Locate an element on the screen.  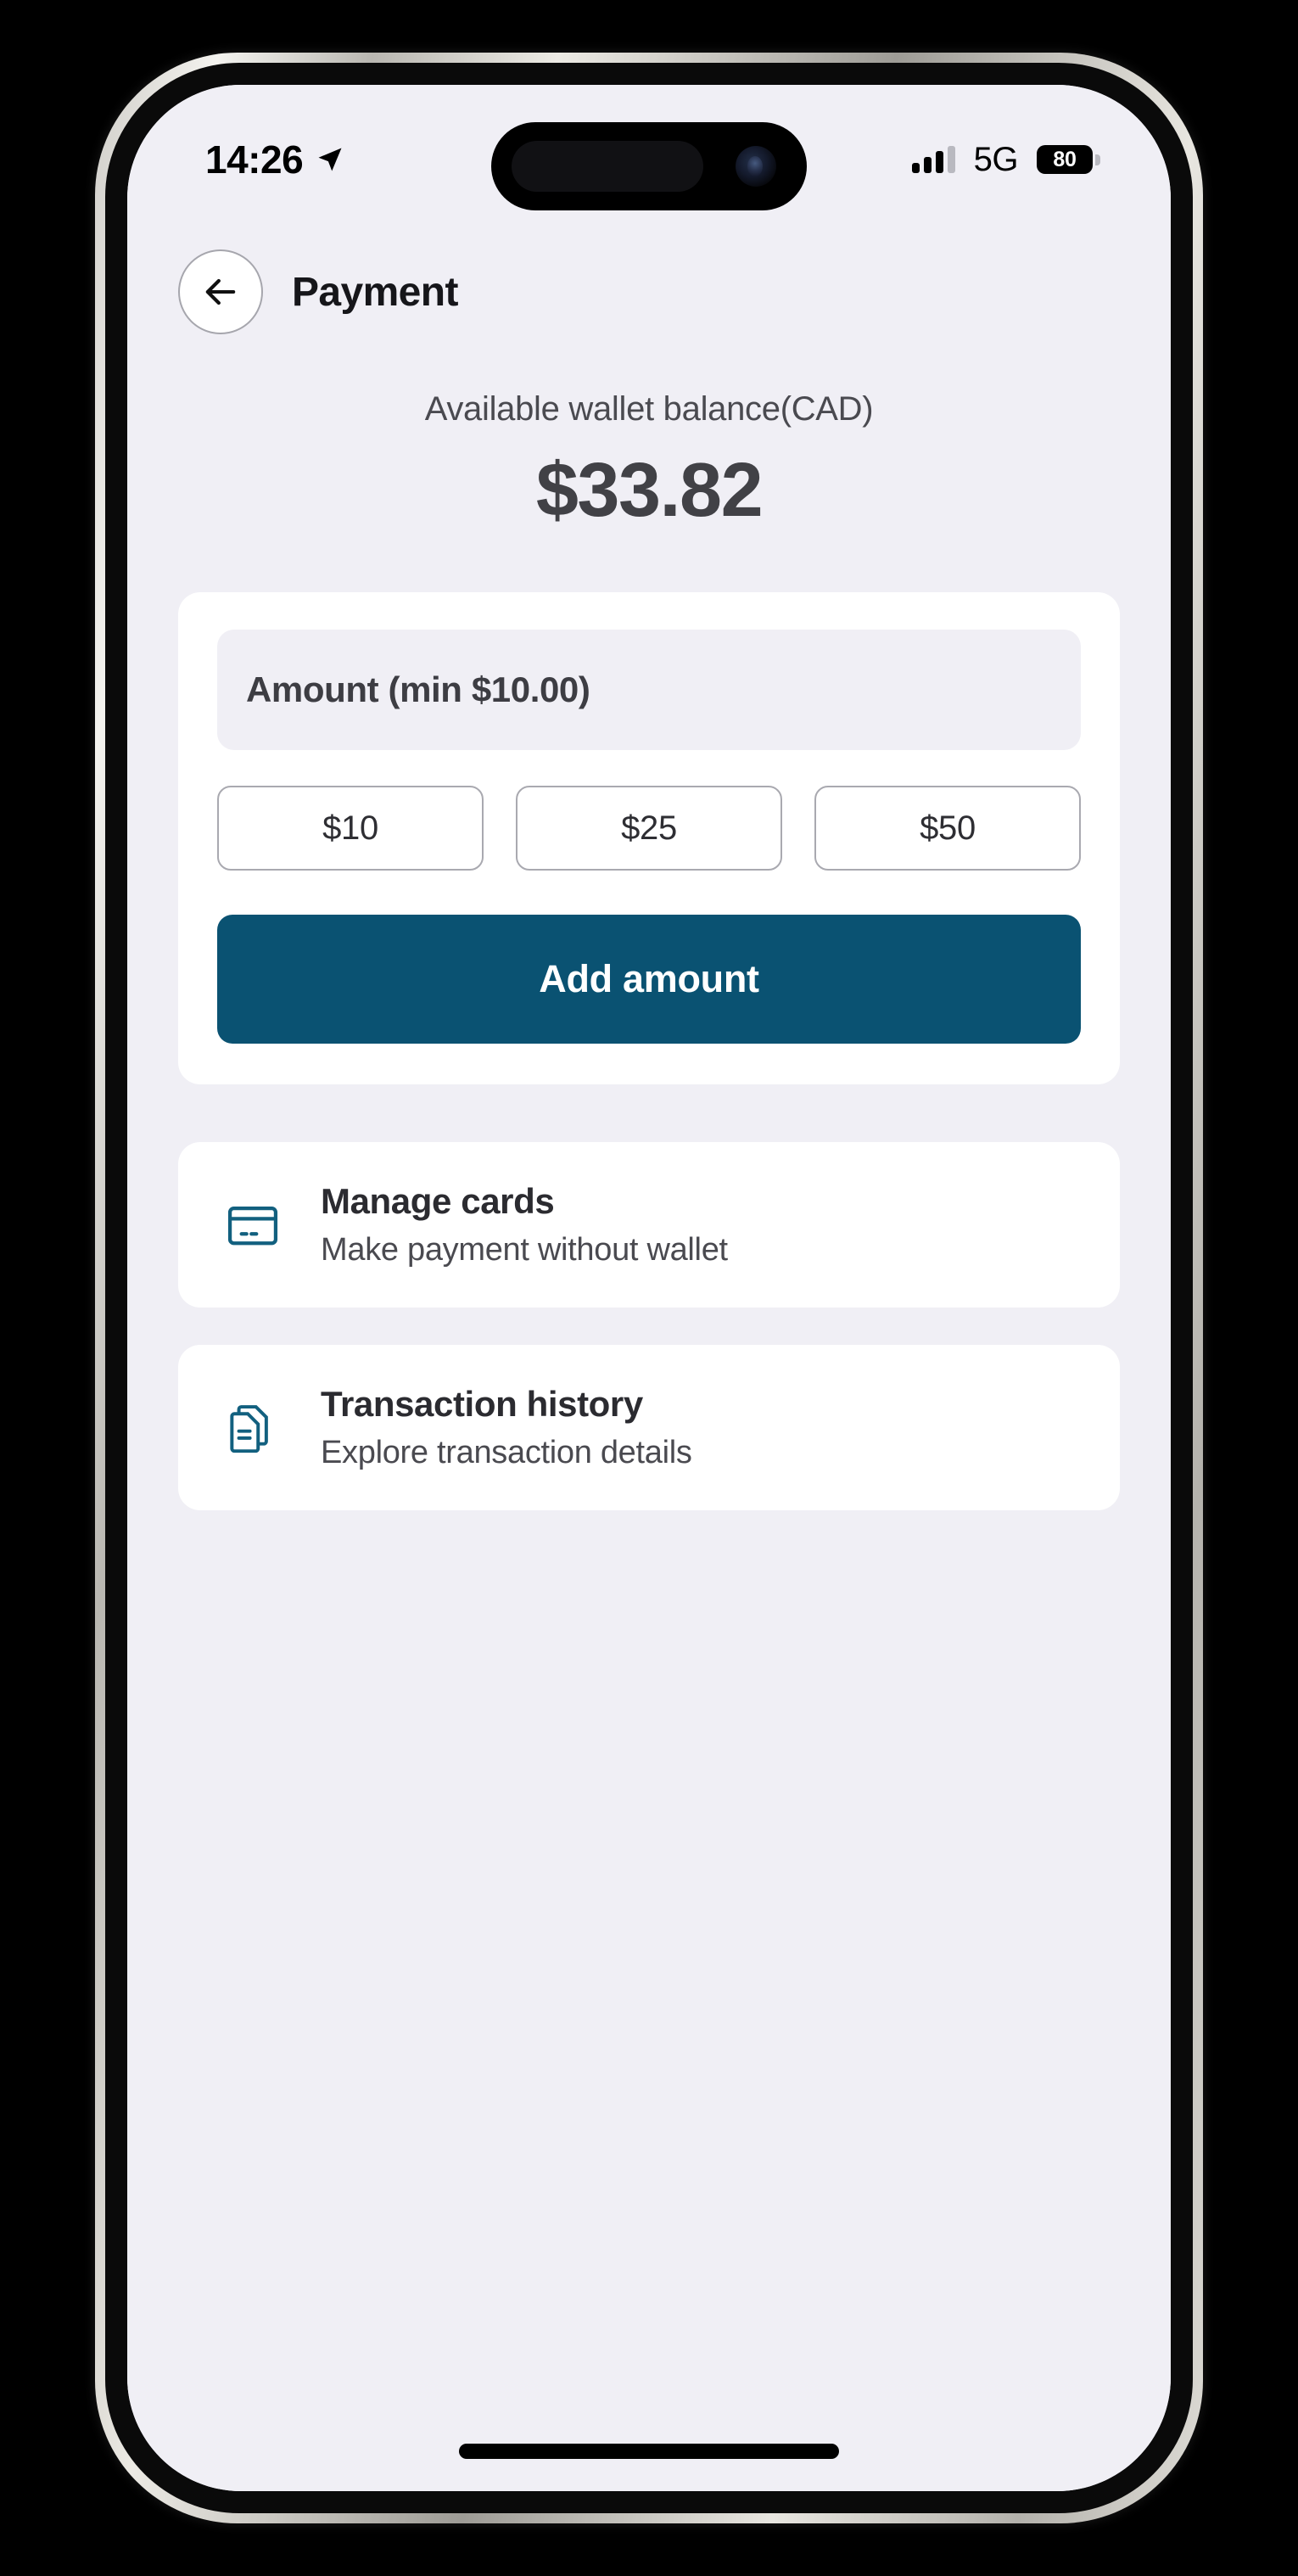
add-amount-button: Add amount is located at coordinates (649, 979).